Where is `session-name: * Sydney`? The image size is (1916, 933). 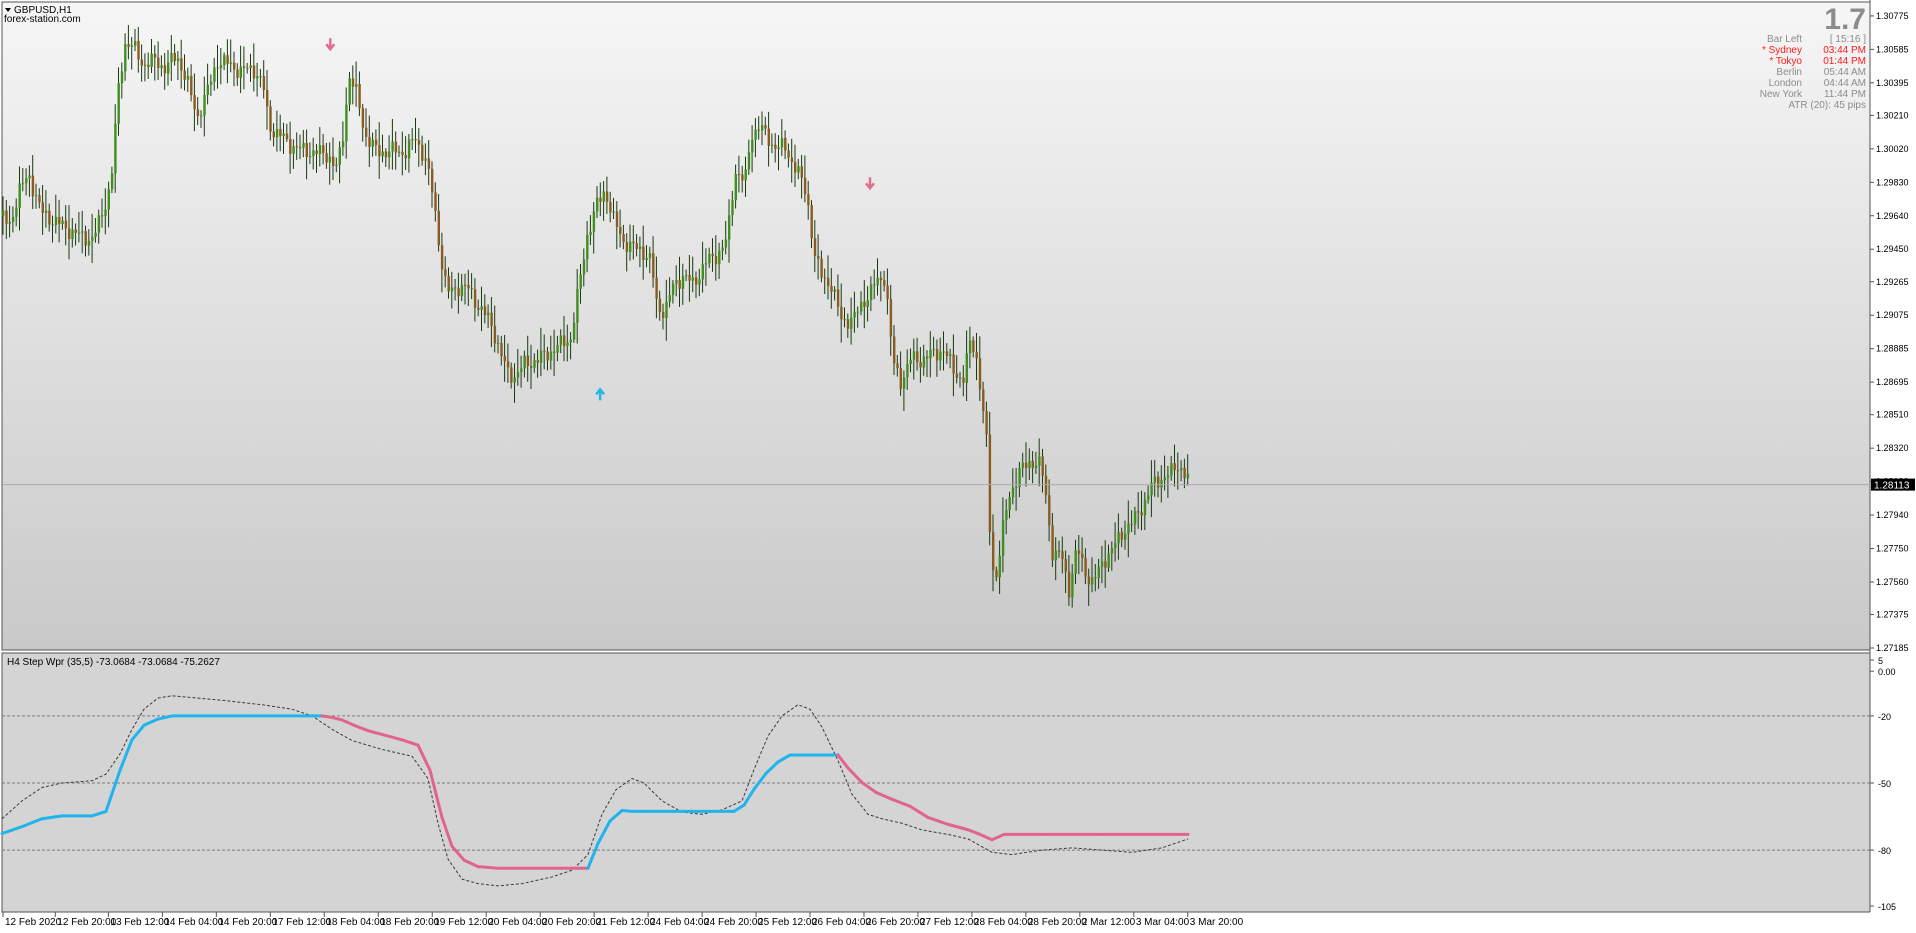
session-name: * Sydney is located at coordinates (1782, 50).